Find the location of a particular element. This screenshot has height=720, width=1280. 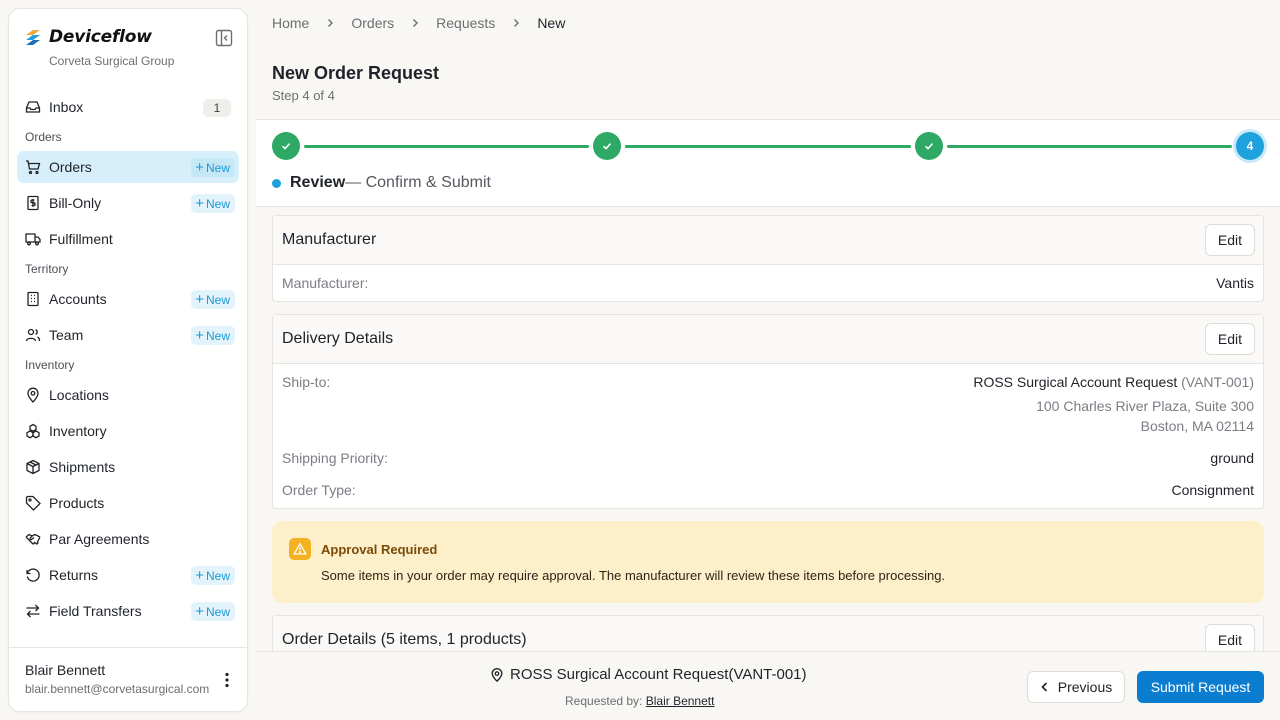

nav-section-orders: Orders is located at coordinates (43, 137).